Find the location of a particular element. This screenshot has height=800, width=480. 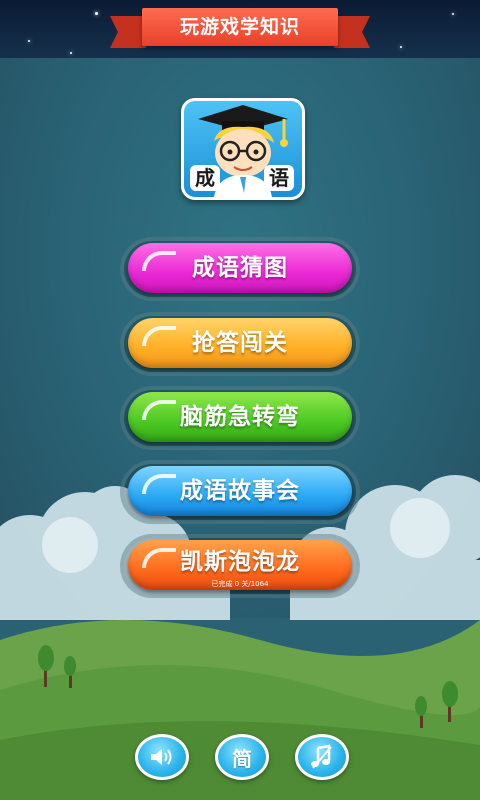

menu-item-bubble-dragon-wrap: 凯斯泡泡龙 已完成 0 关/1064 is located at coordinates (240, 566).